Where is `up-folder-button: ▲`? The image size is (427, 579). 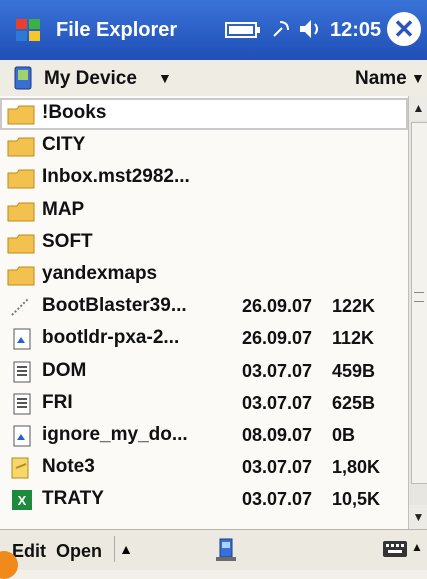
up-folder-button: ▲ is located at coordinates (125, 549).